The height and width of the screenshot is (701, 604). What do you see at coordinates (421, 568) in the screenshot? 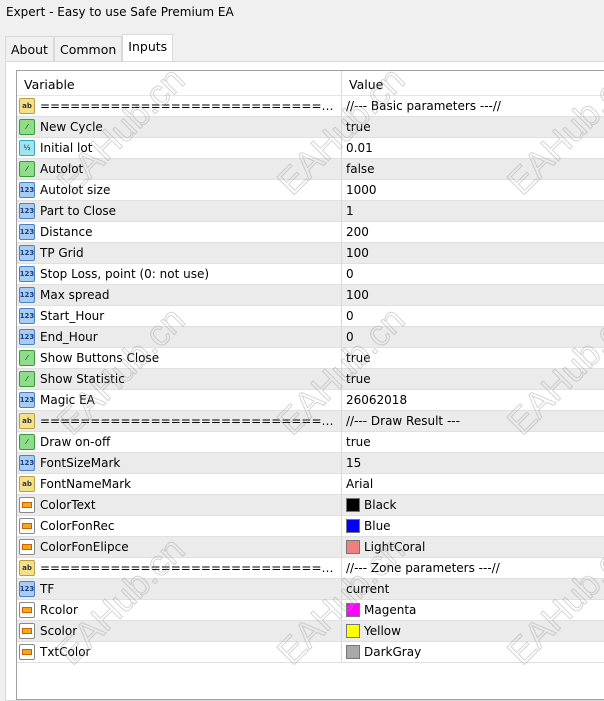
I see `value-cell: //--- Zone parameters ---//` at bounding box center [421, 568].